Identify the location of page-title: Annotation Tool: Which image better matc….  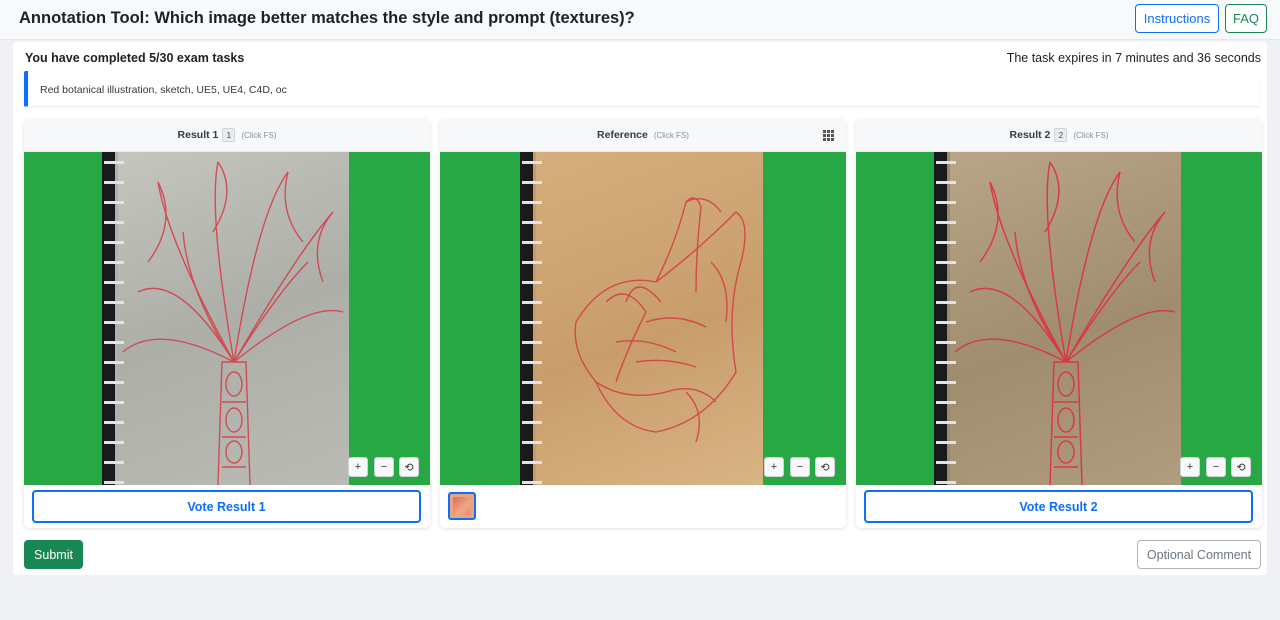
(327, 18).